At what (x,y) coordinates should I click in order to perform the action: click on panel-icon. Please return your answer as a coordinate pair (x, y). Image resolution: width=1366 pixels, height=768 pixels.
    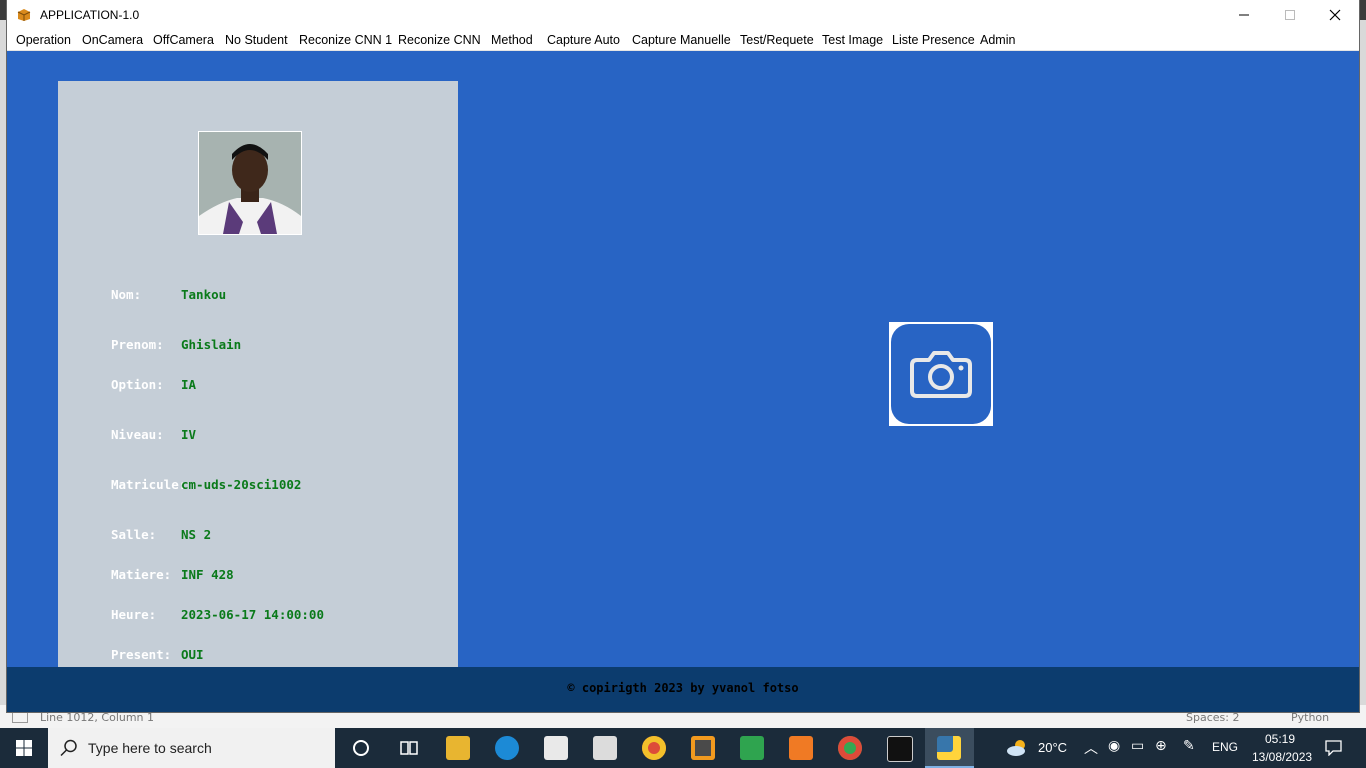
    Looking at the image, I should click on (20, 717).